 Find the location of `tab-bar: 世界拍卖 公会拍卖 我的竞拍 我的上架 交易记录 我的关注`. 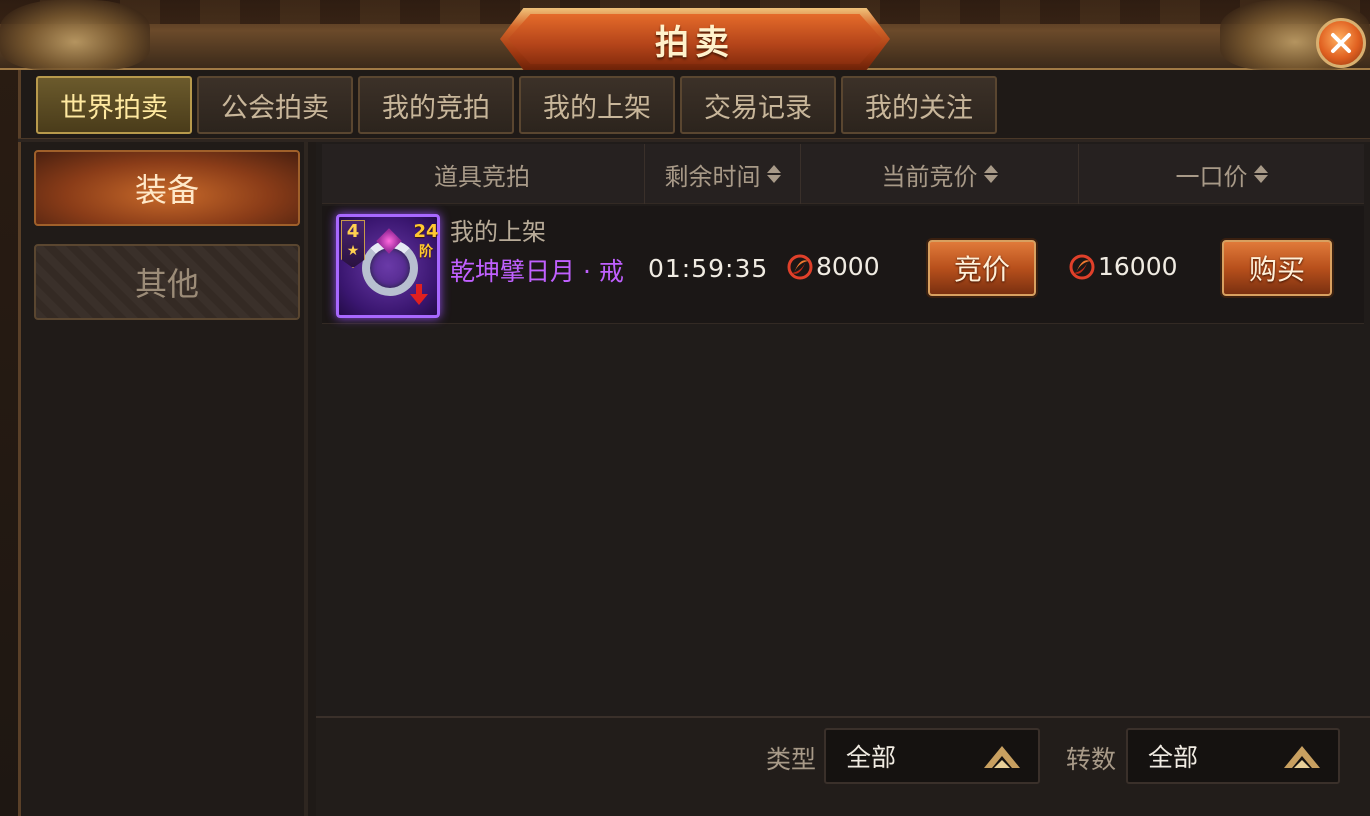

tab-bar: 世界拍卖 公会拍卖 我的竞拍 我的上架 交易记录 我的关注 is located at coordinates (516, 105).